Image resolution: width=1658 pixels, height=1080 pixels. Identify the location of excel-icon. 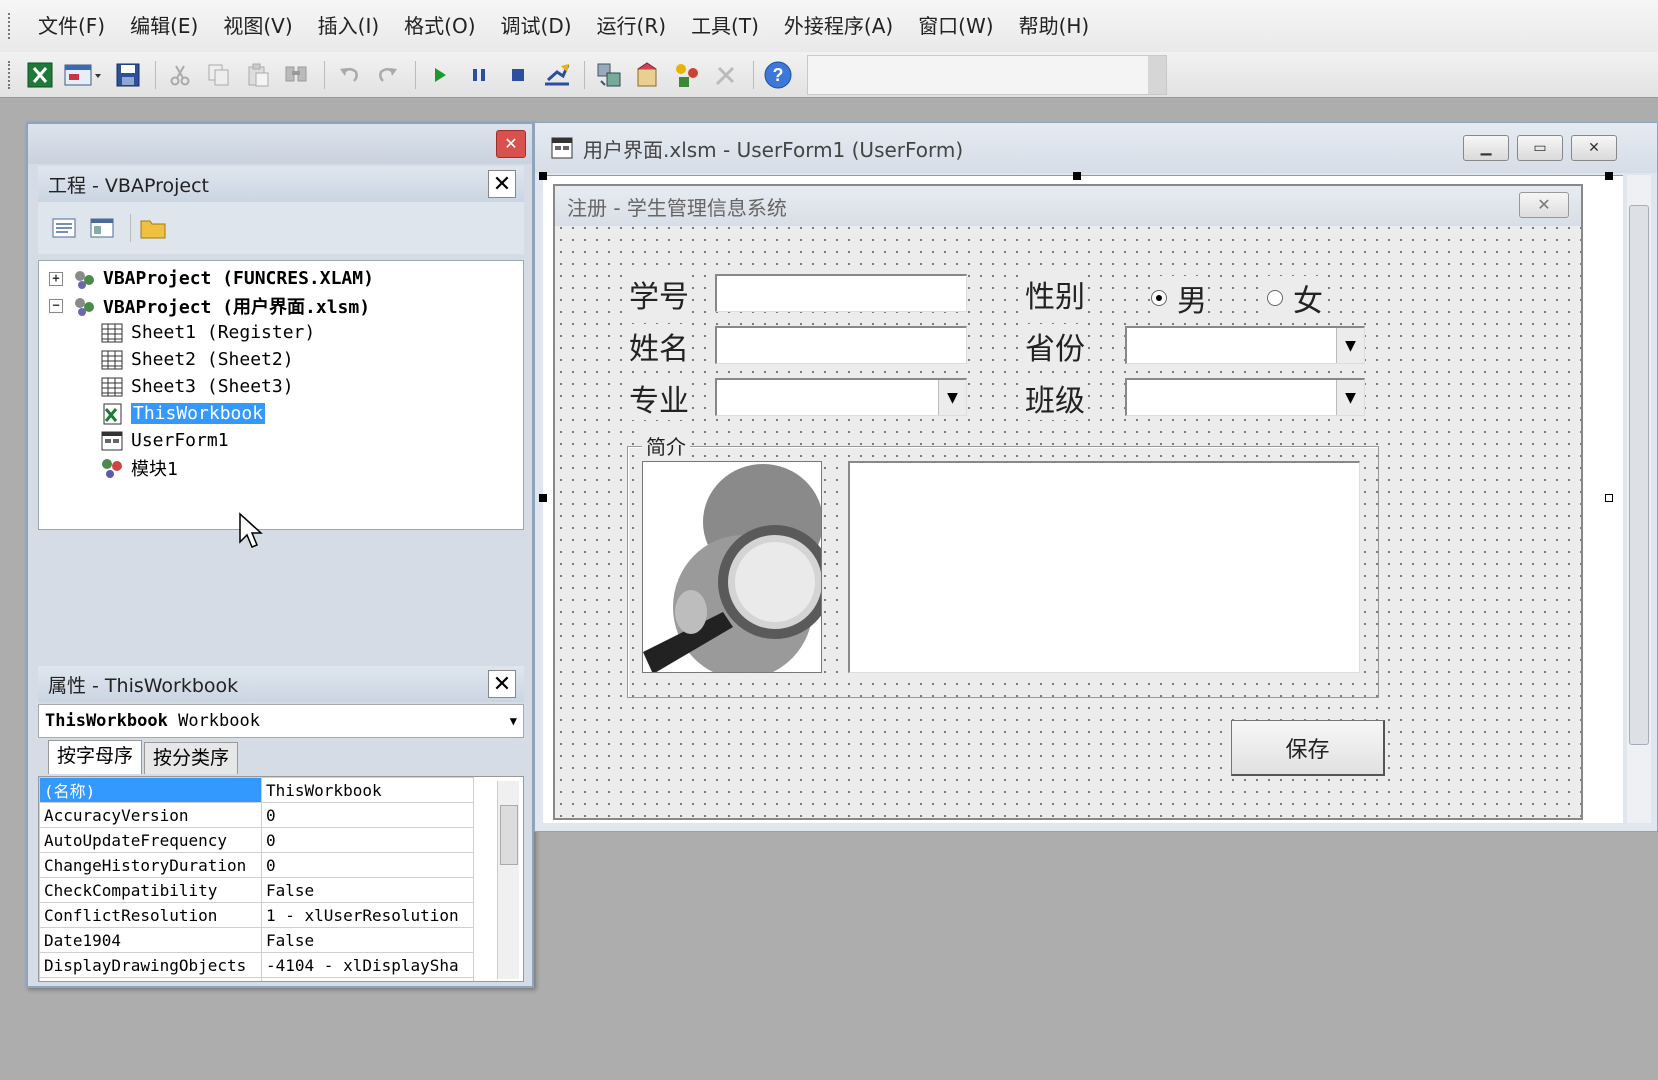
(40, 75).